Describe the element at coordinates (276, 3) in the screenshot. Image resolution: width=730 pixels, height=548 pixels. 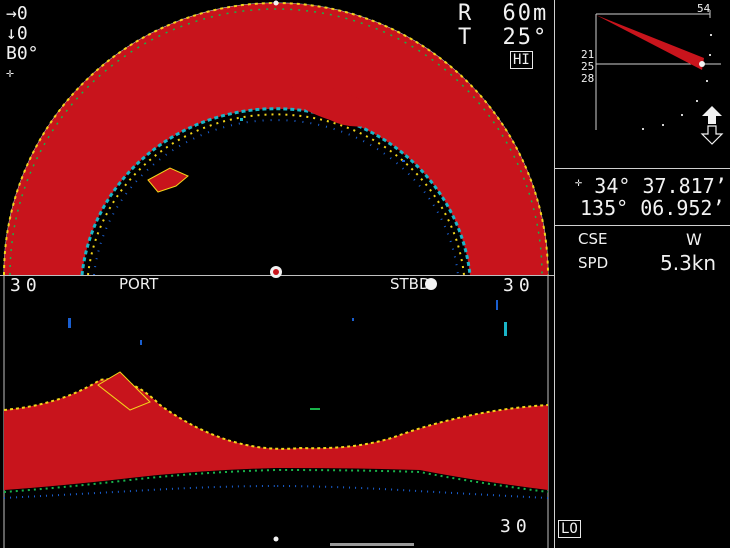
I see `heading-marker` at that location.